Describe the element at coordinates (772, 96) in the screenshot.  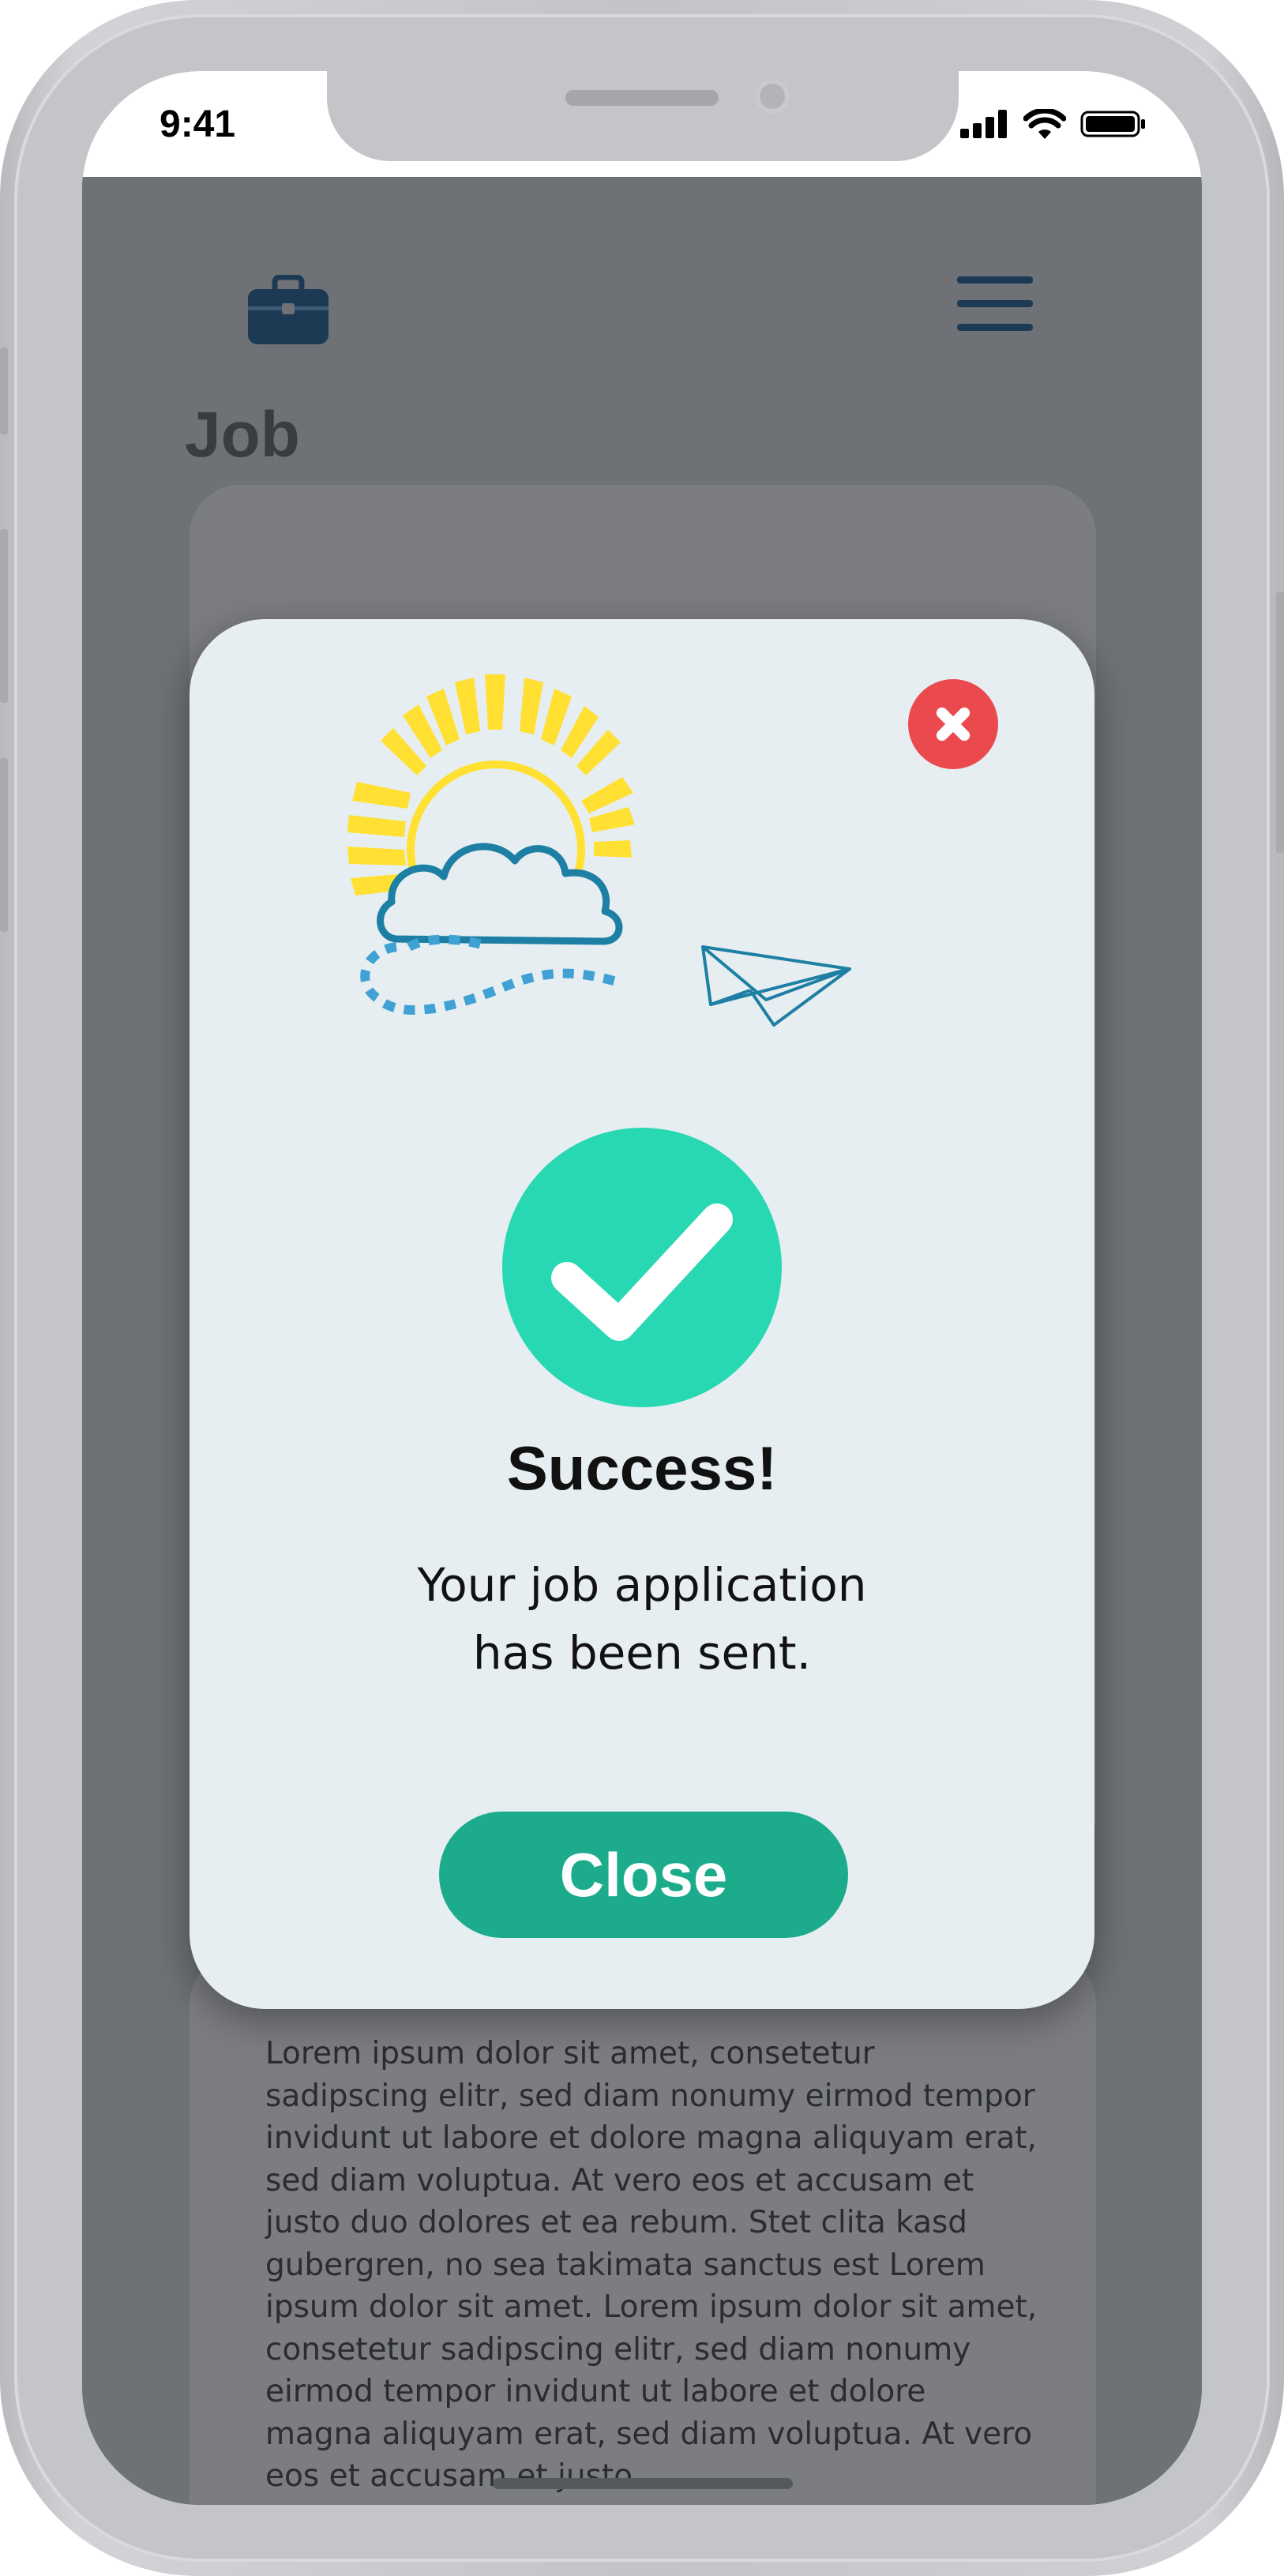
I see `front-camera` at that location.